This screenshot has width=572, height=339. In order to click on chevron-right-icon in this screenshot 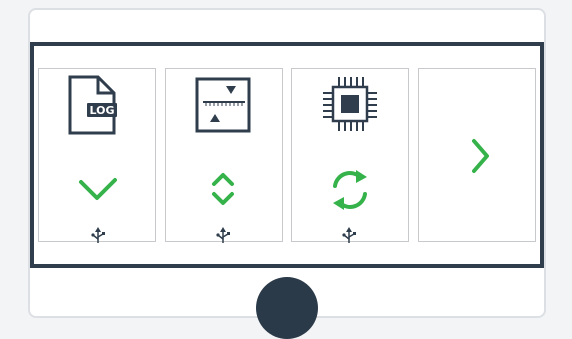, I will do `click(478, 156)`.